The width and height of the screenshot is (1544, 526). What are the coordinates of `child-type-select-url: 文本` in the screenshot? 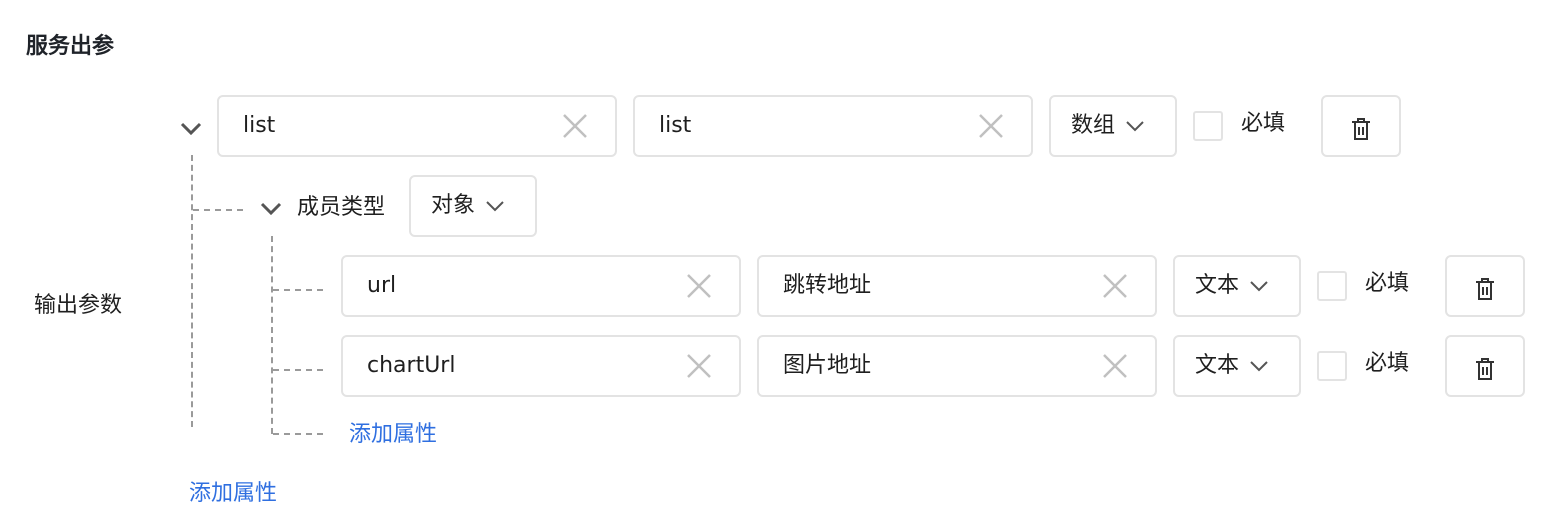 It's located at (1237, 286).